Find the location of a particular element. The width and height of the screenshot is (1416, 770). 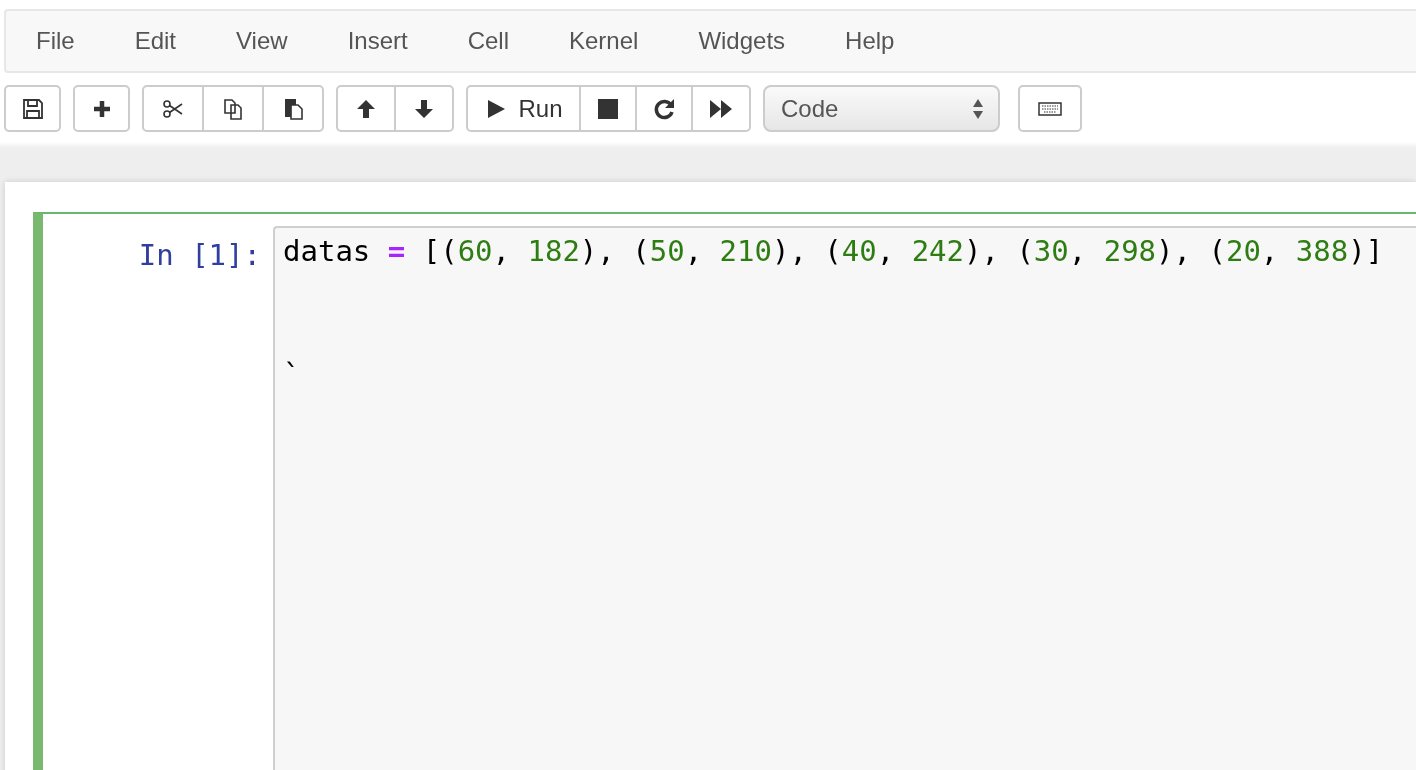

code-line: ` is located at coordinates (292, 375).